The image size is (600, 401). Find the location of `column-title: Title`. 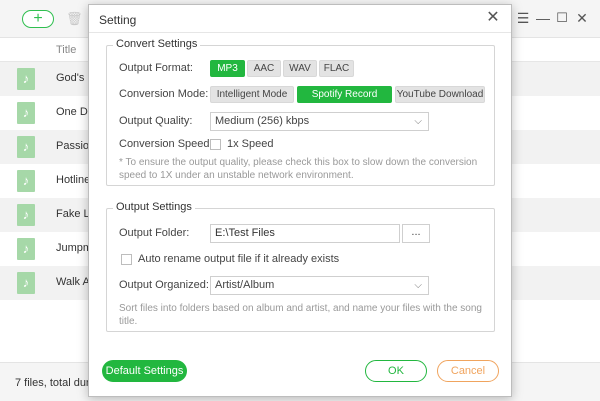

column-title: Title is located at coordinates (66, 50).